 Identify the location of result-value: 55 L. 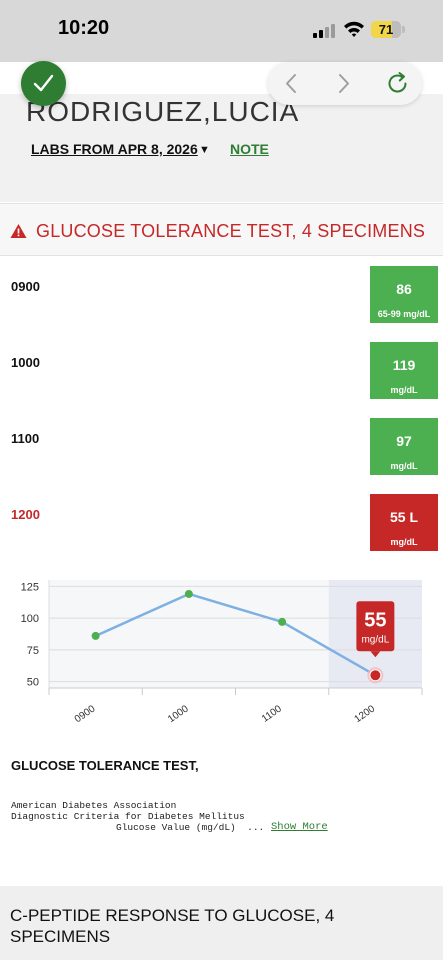
(403, 517).